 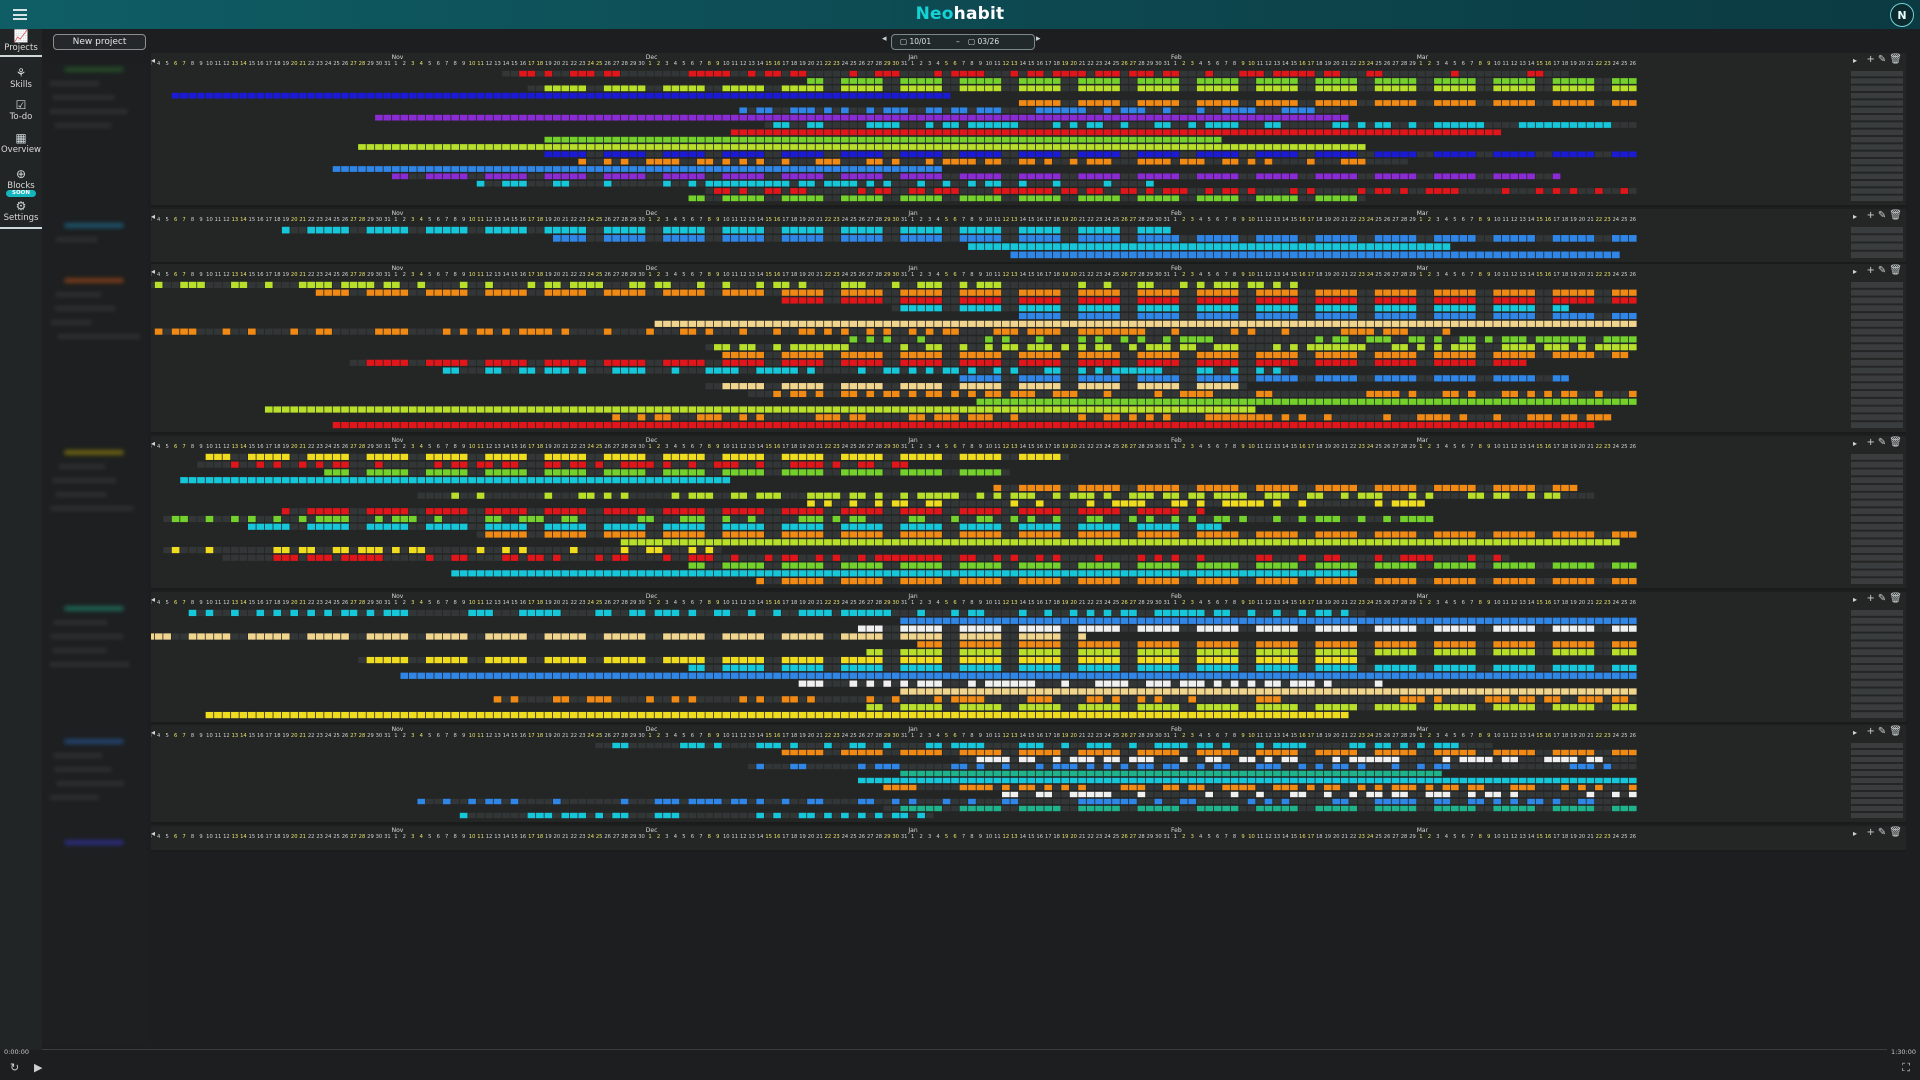 I want to click on sidebar-item-skills: ⚘ Skills, so click(x=21, y=78).